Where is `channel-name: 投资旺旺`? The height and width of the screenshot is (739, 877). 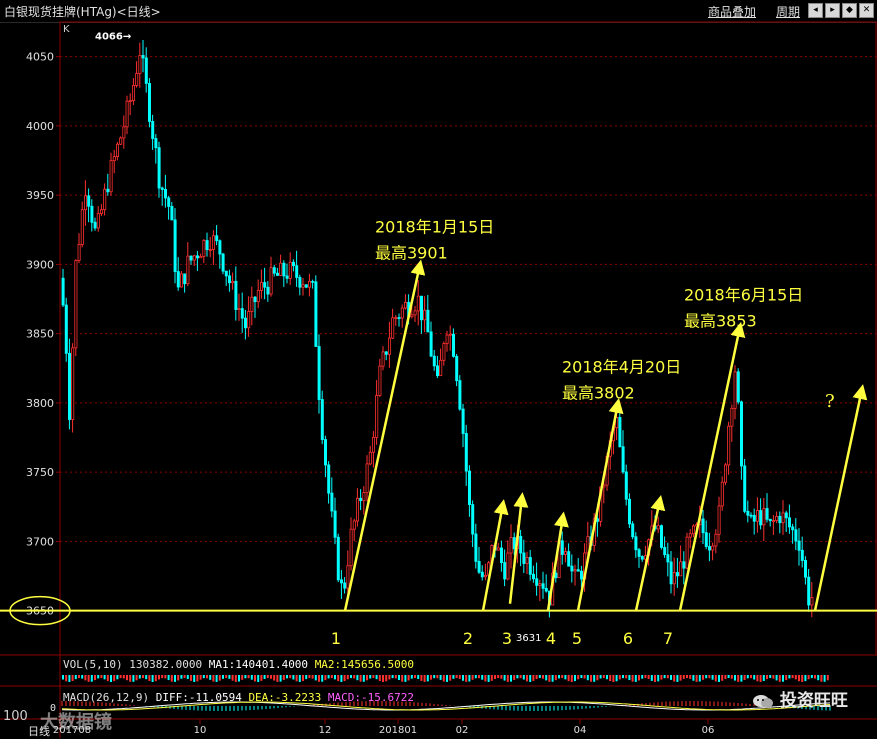
channel-name: 投资旺旺 is located at coordinates (813, 701).